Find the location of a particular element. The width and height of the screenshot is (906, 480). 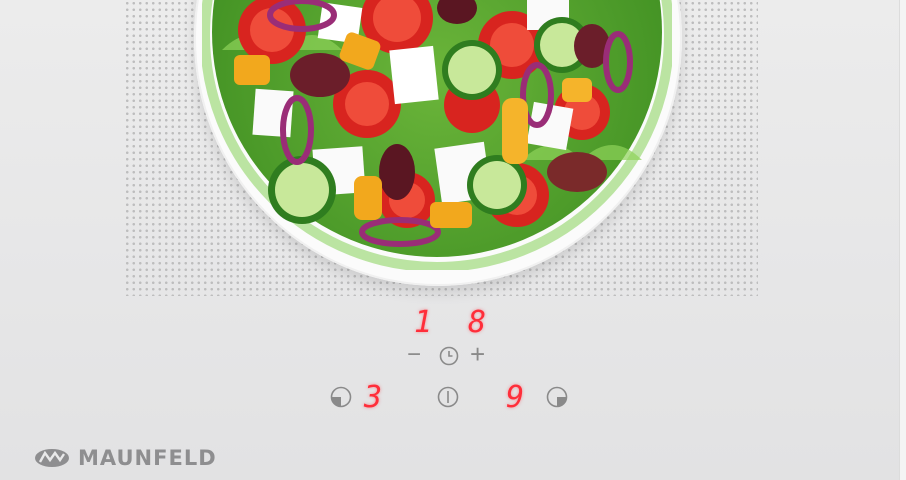

timer-display-right: 8 is located at coordinates (477, 322).